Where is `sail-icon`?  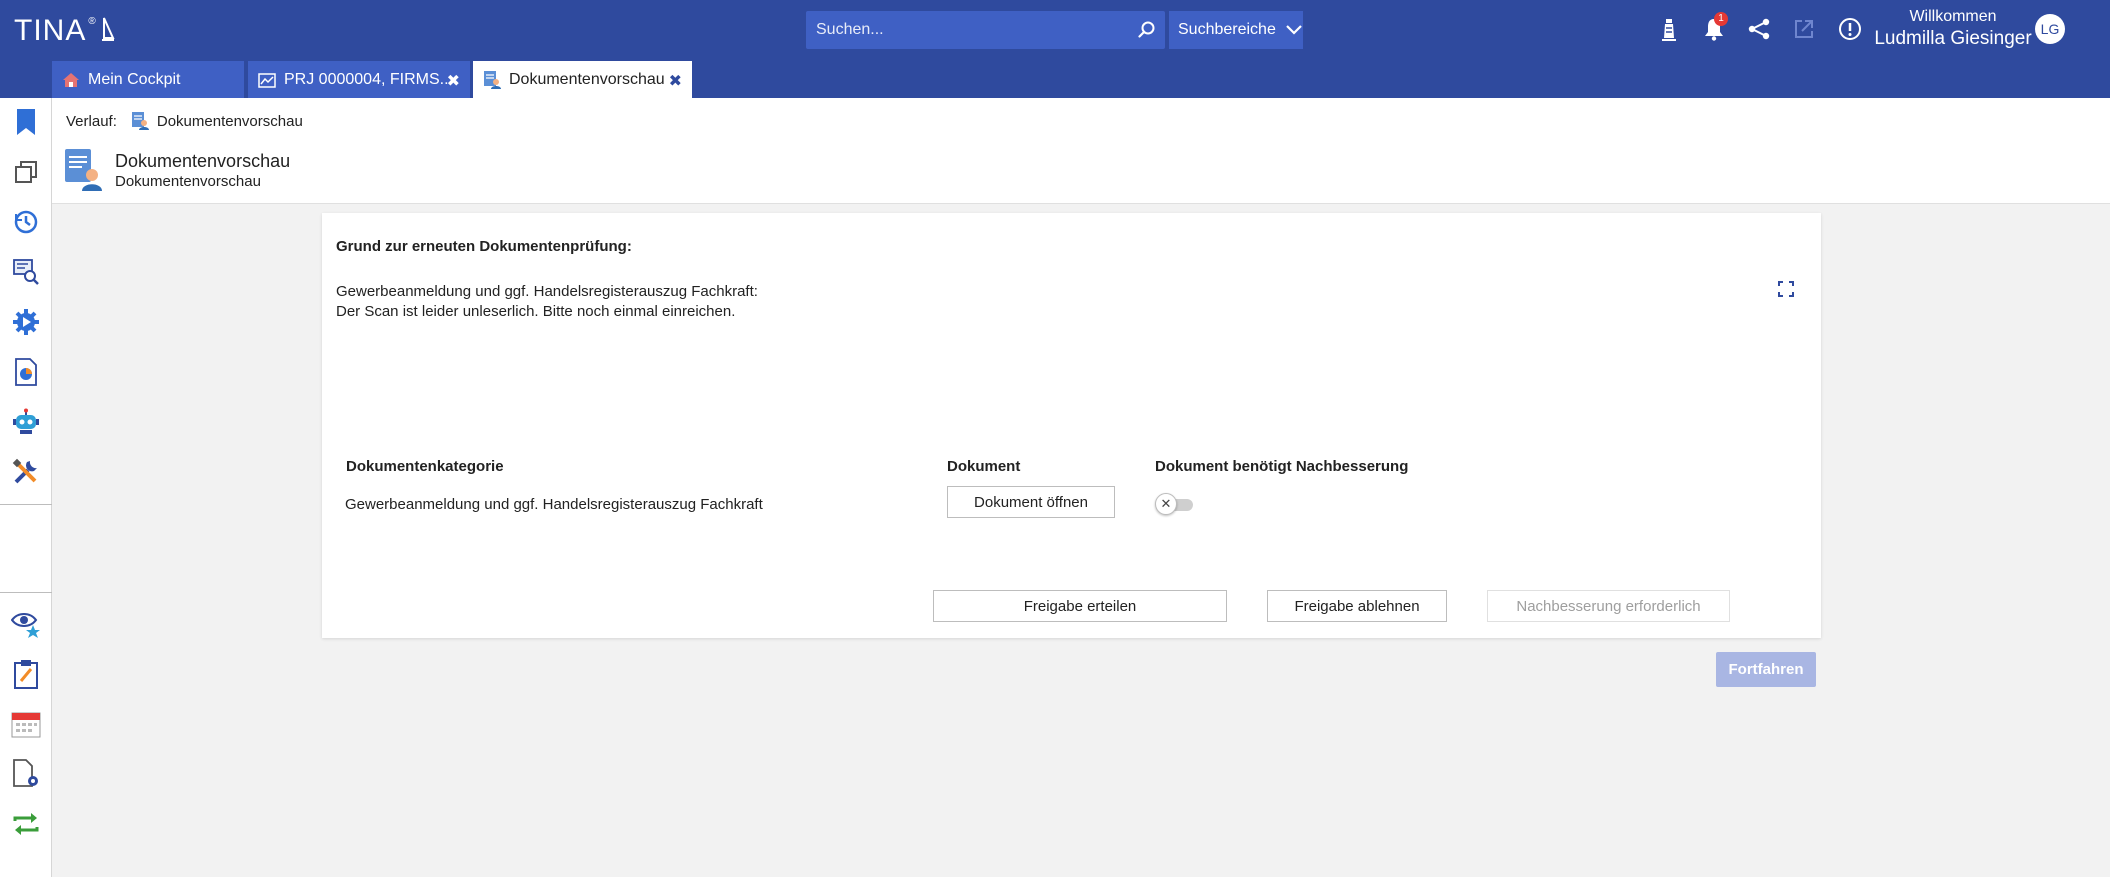
sail-icon is located at coordinates (108, 29).